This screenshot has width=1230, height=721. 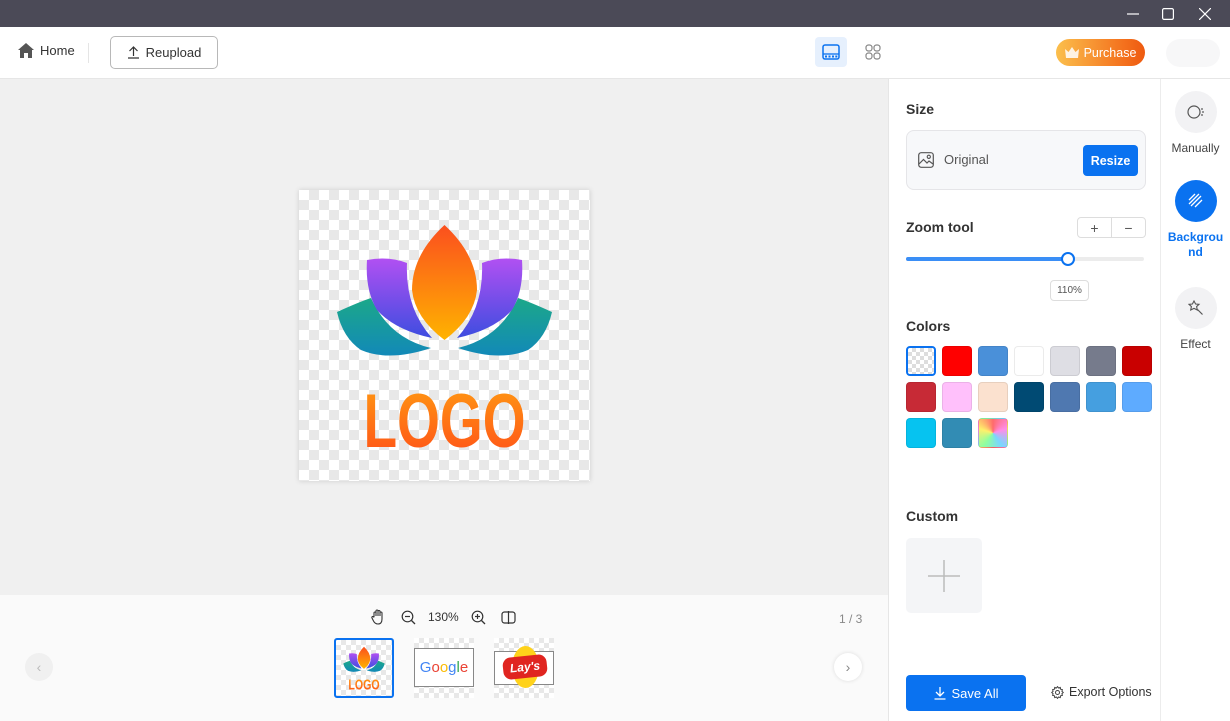 What do you see at coordinates (1195, 148) in the screenshot?
I see `rail-label-manually: Manually` at bounding box center [1195, 148].